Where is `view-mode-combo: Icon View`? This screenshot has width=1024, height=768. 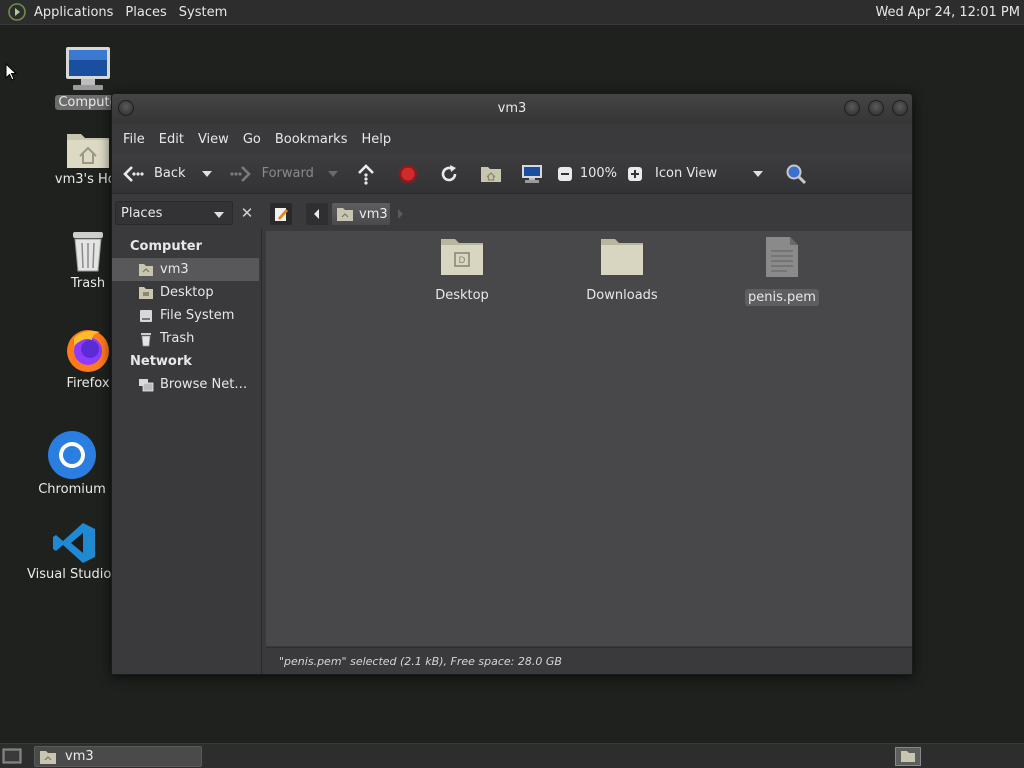 view-mode-combo: Icon View is located at coordinates (704, 173).